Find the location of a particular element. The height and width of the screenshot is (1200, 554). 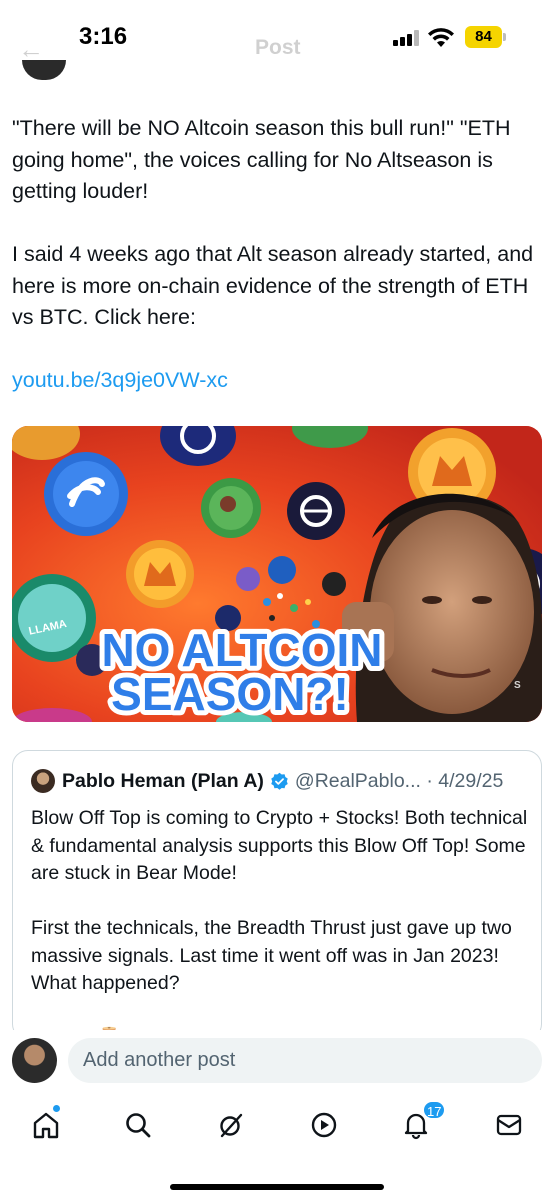

quoted-author-name: Pablo Heman (Plan A) is located at coordinates (163, 781).